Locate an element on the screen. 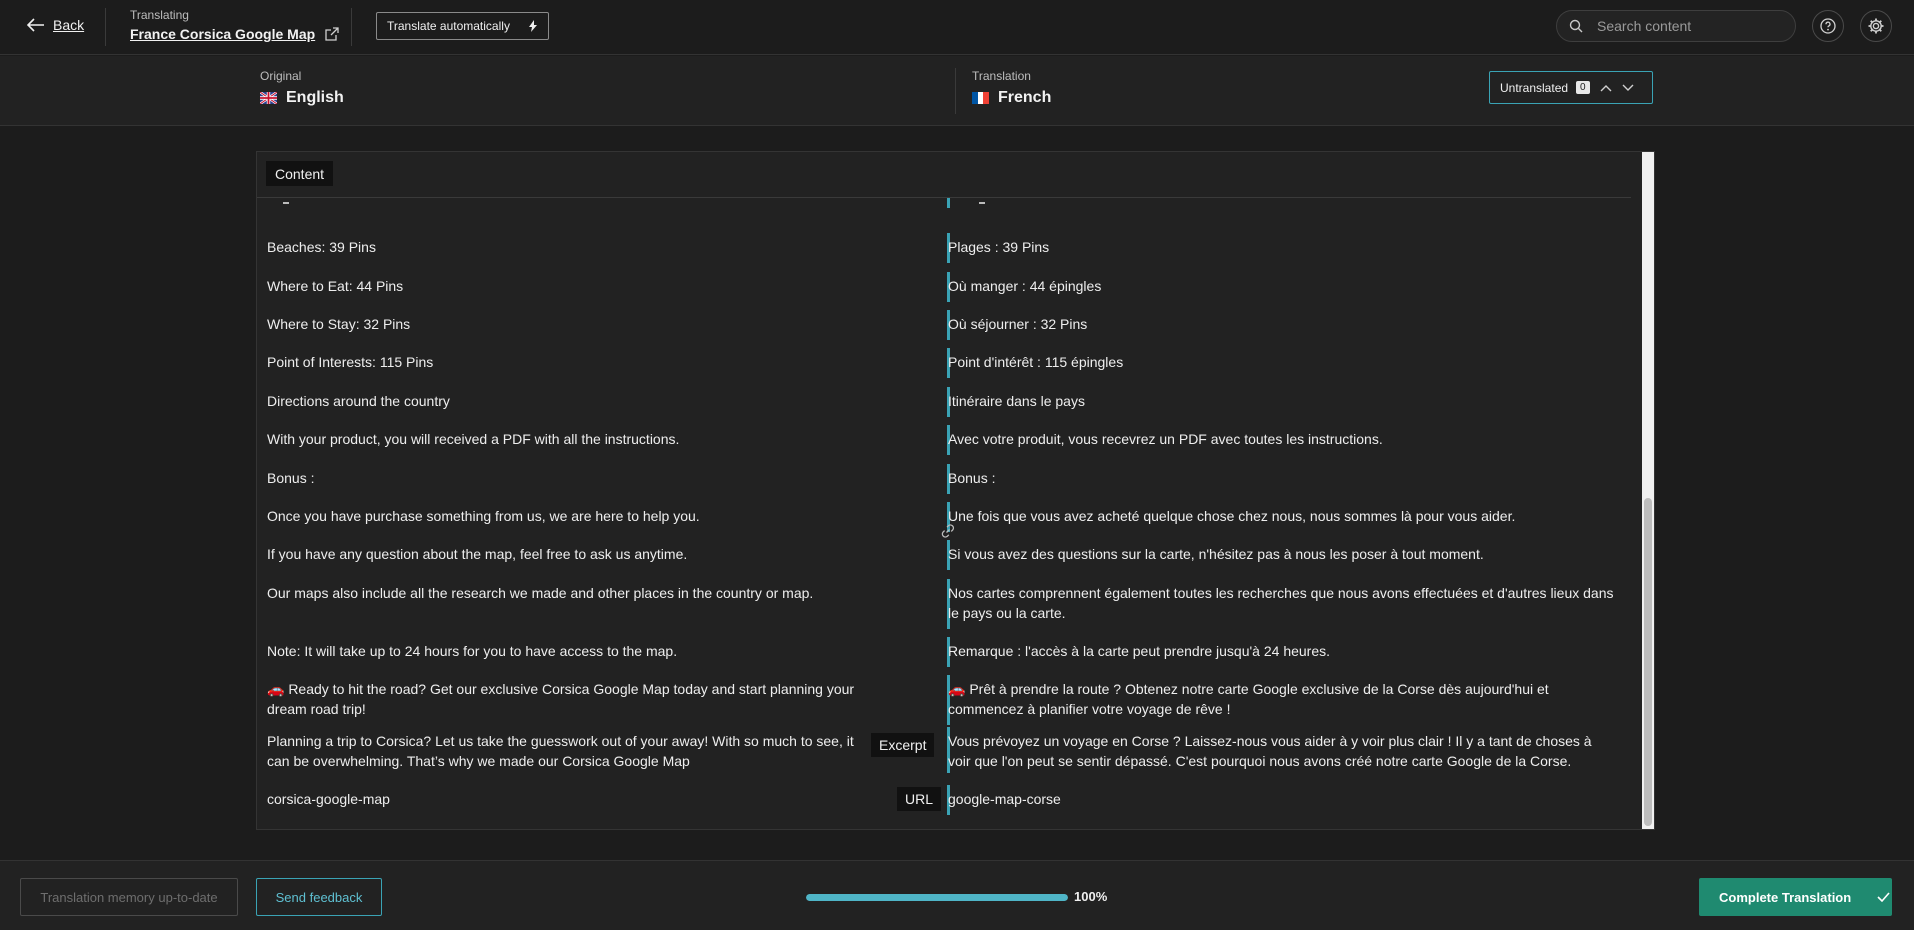 This screenshot has height=930, width=1914. original-label: Original is located at coordinates (281, 76).